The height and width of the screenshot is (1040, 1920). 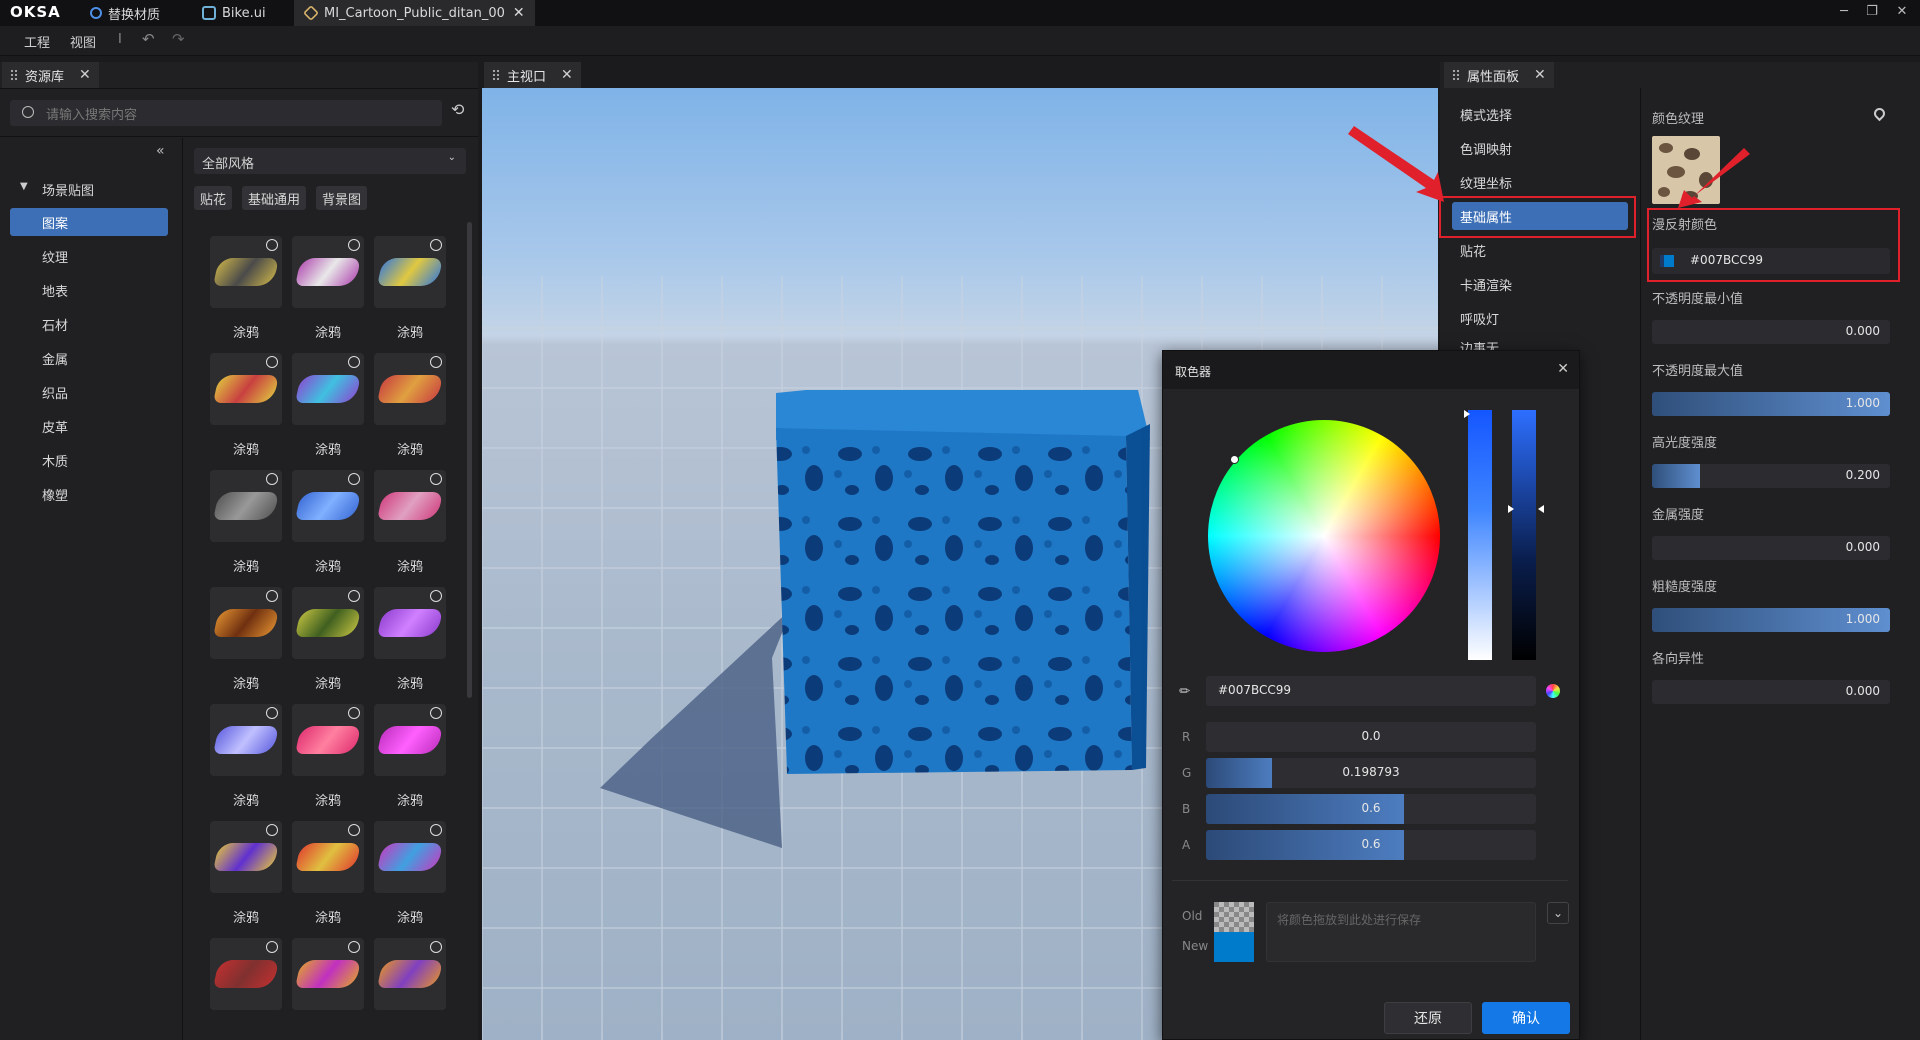 What do you see at coordinates (89, 358) in the screenshot?
I see `category-item: 金属` at bounding box center [89, 358].